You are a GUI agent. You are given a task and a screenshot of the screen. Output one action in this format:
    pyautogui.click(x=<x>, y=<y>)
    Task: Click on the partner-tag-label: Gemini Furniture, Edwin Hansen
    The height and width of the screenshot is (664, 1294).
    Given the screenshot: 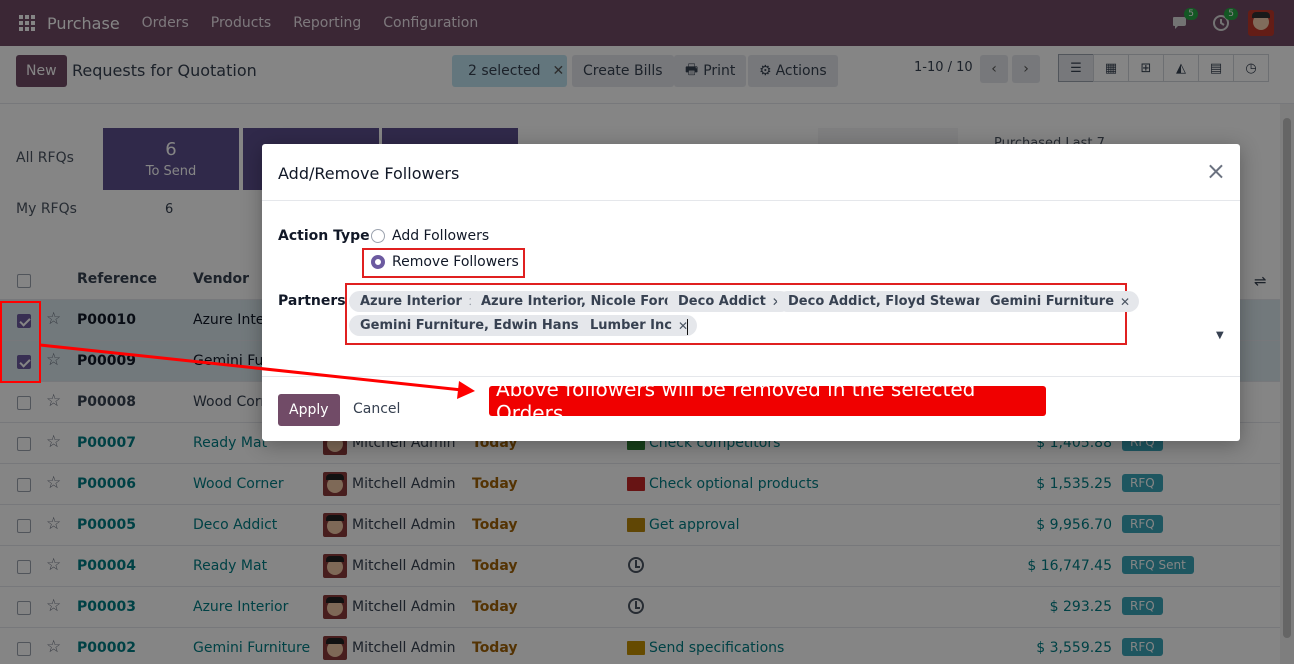 What is the action you would take?
    pyautogui.click(x=478, y=325)
    